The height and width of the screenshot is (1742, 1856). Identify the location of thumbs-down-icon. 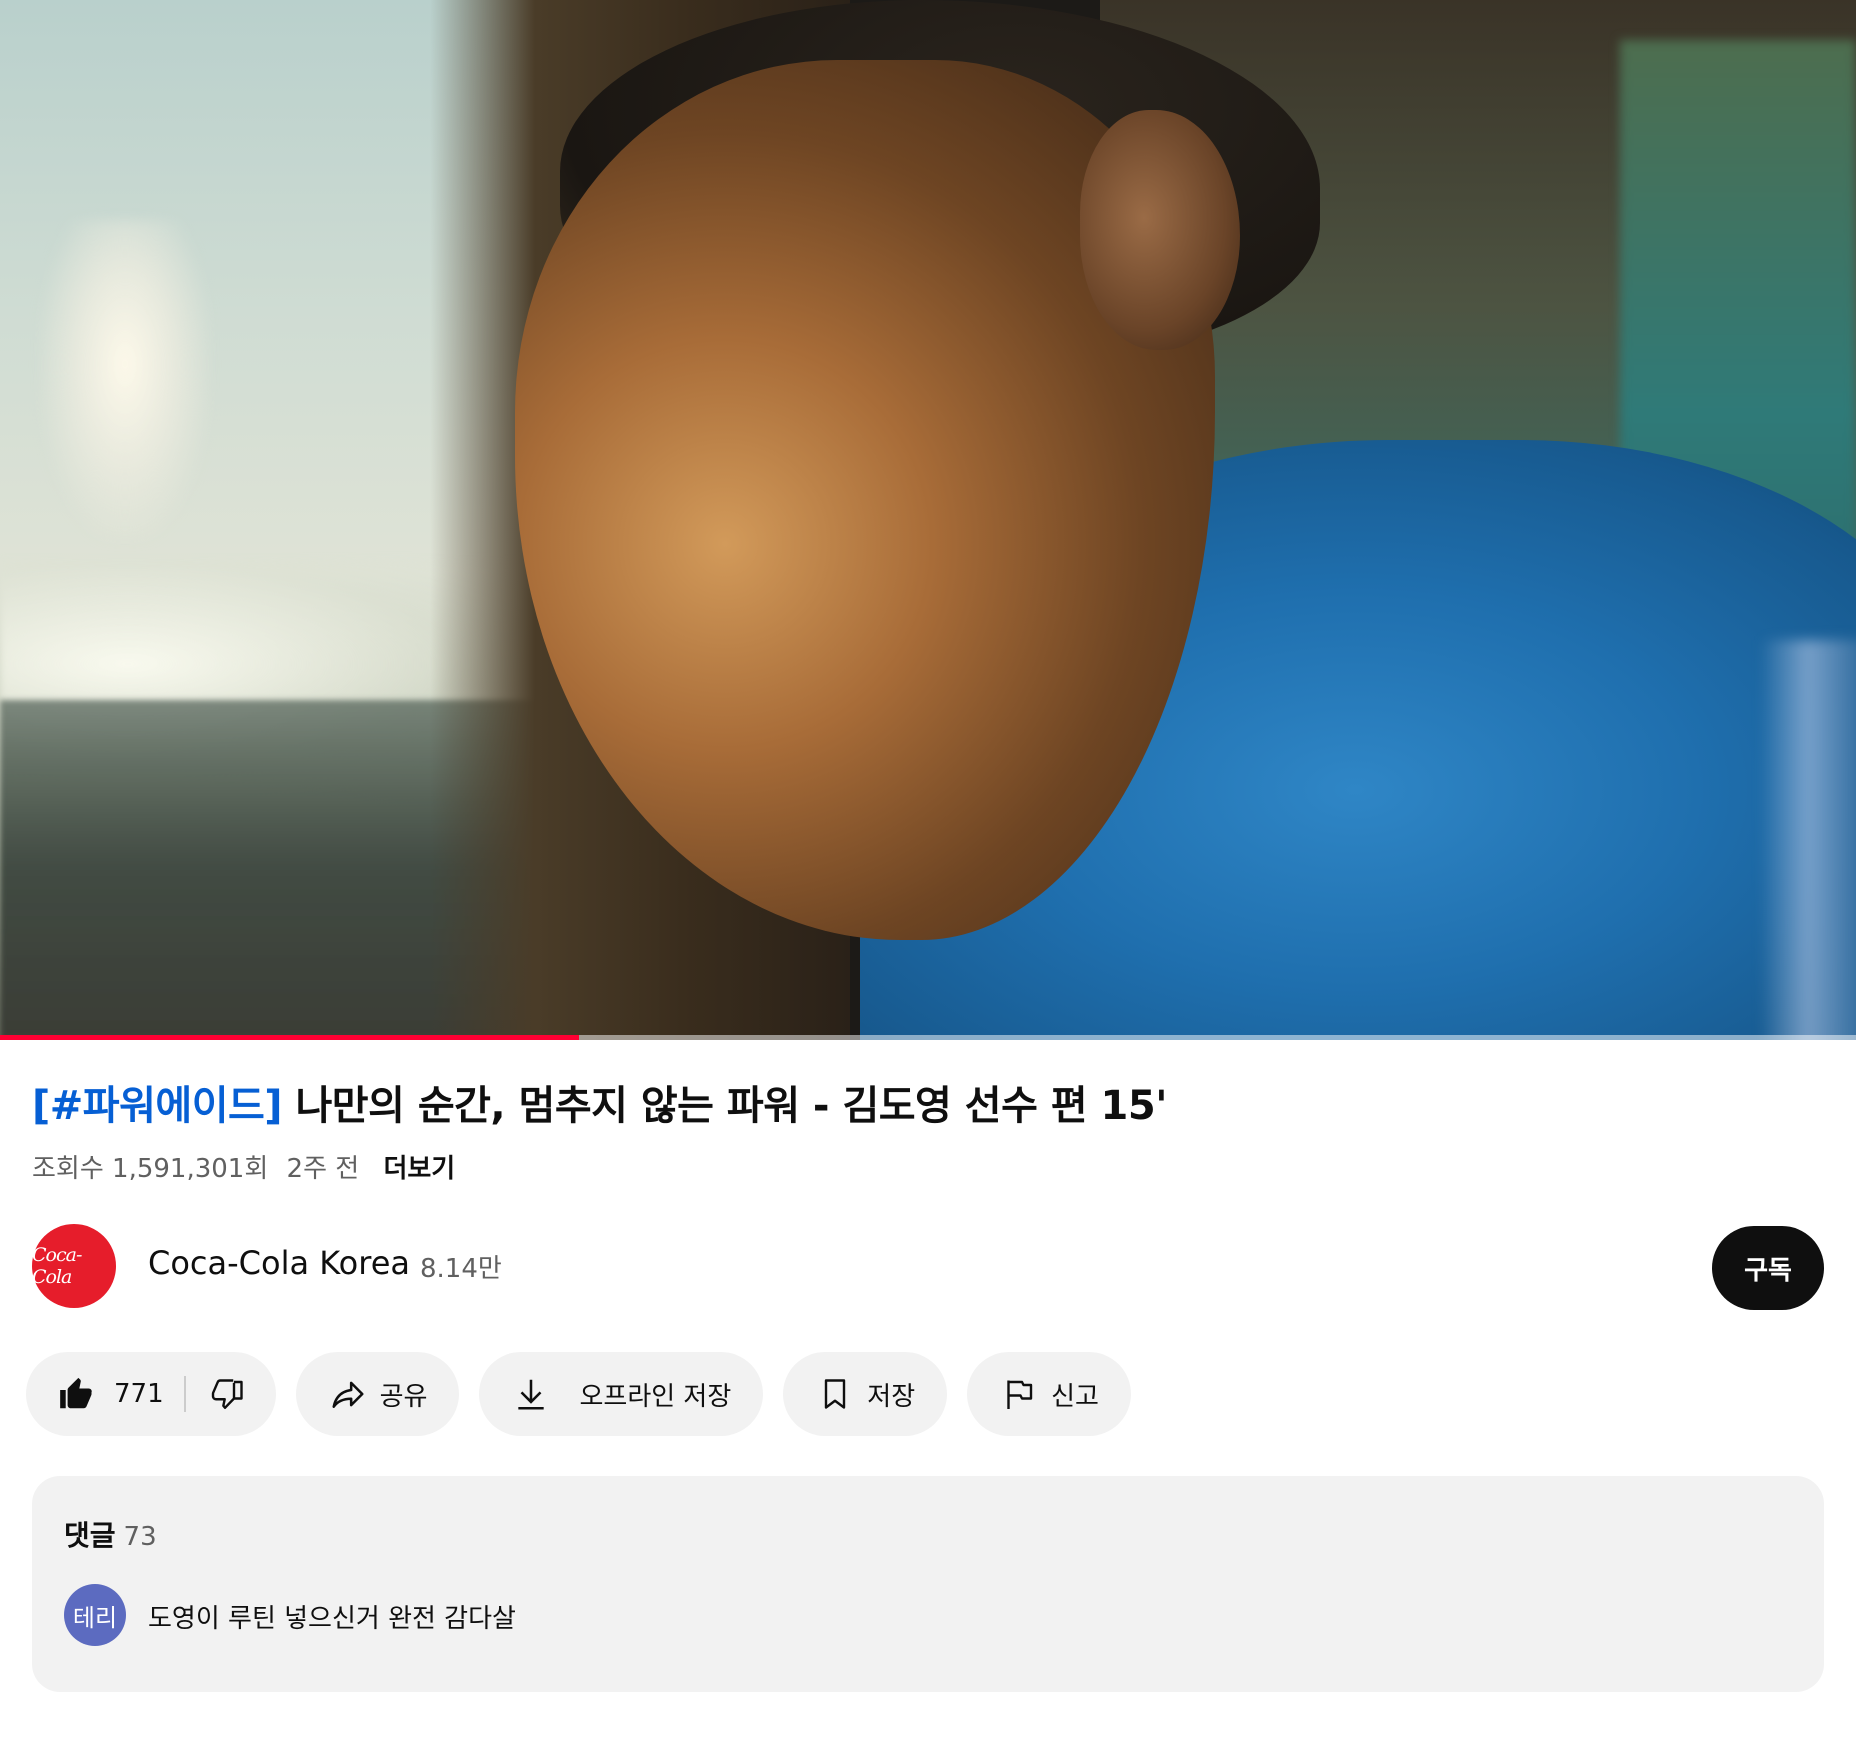
(228, 1394).